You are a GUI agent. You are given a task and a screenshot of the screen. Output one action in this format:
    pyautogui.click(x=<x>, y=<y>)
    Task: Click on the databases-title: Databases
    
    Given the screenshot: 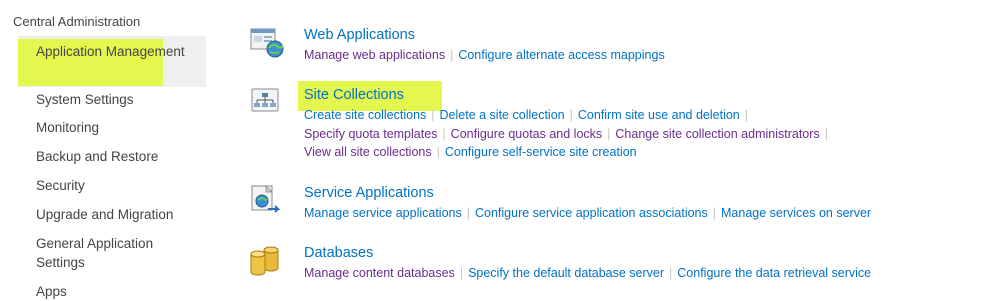 What is the action you would take?
    pyautogui.click(x=338, y=253)
    